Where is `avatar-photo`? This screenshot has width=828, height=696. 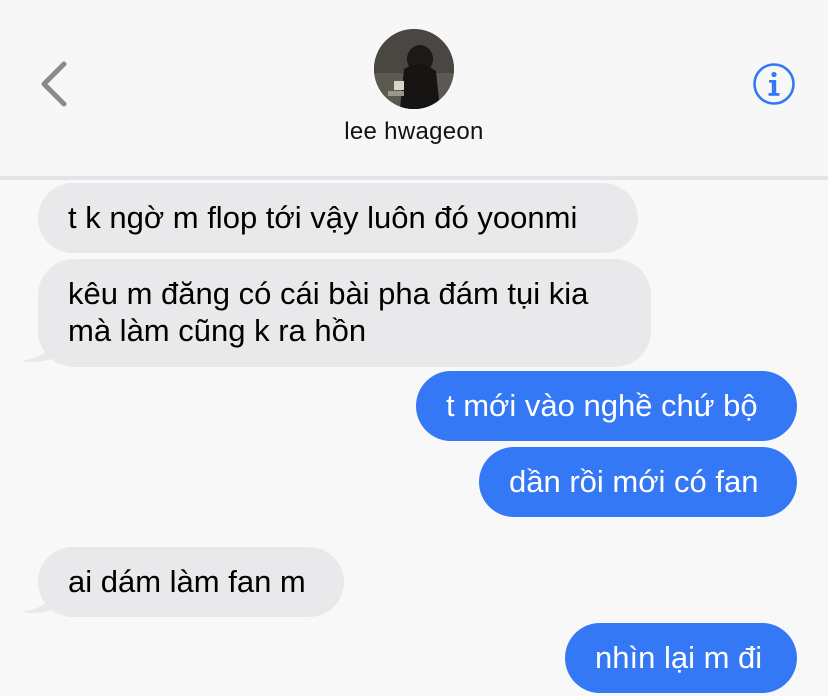
avatar-photo is located at coordinates (414, 69).